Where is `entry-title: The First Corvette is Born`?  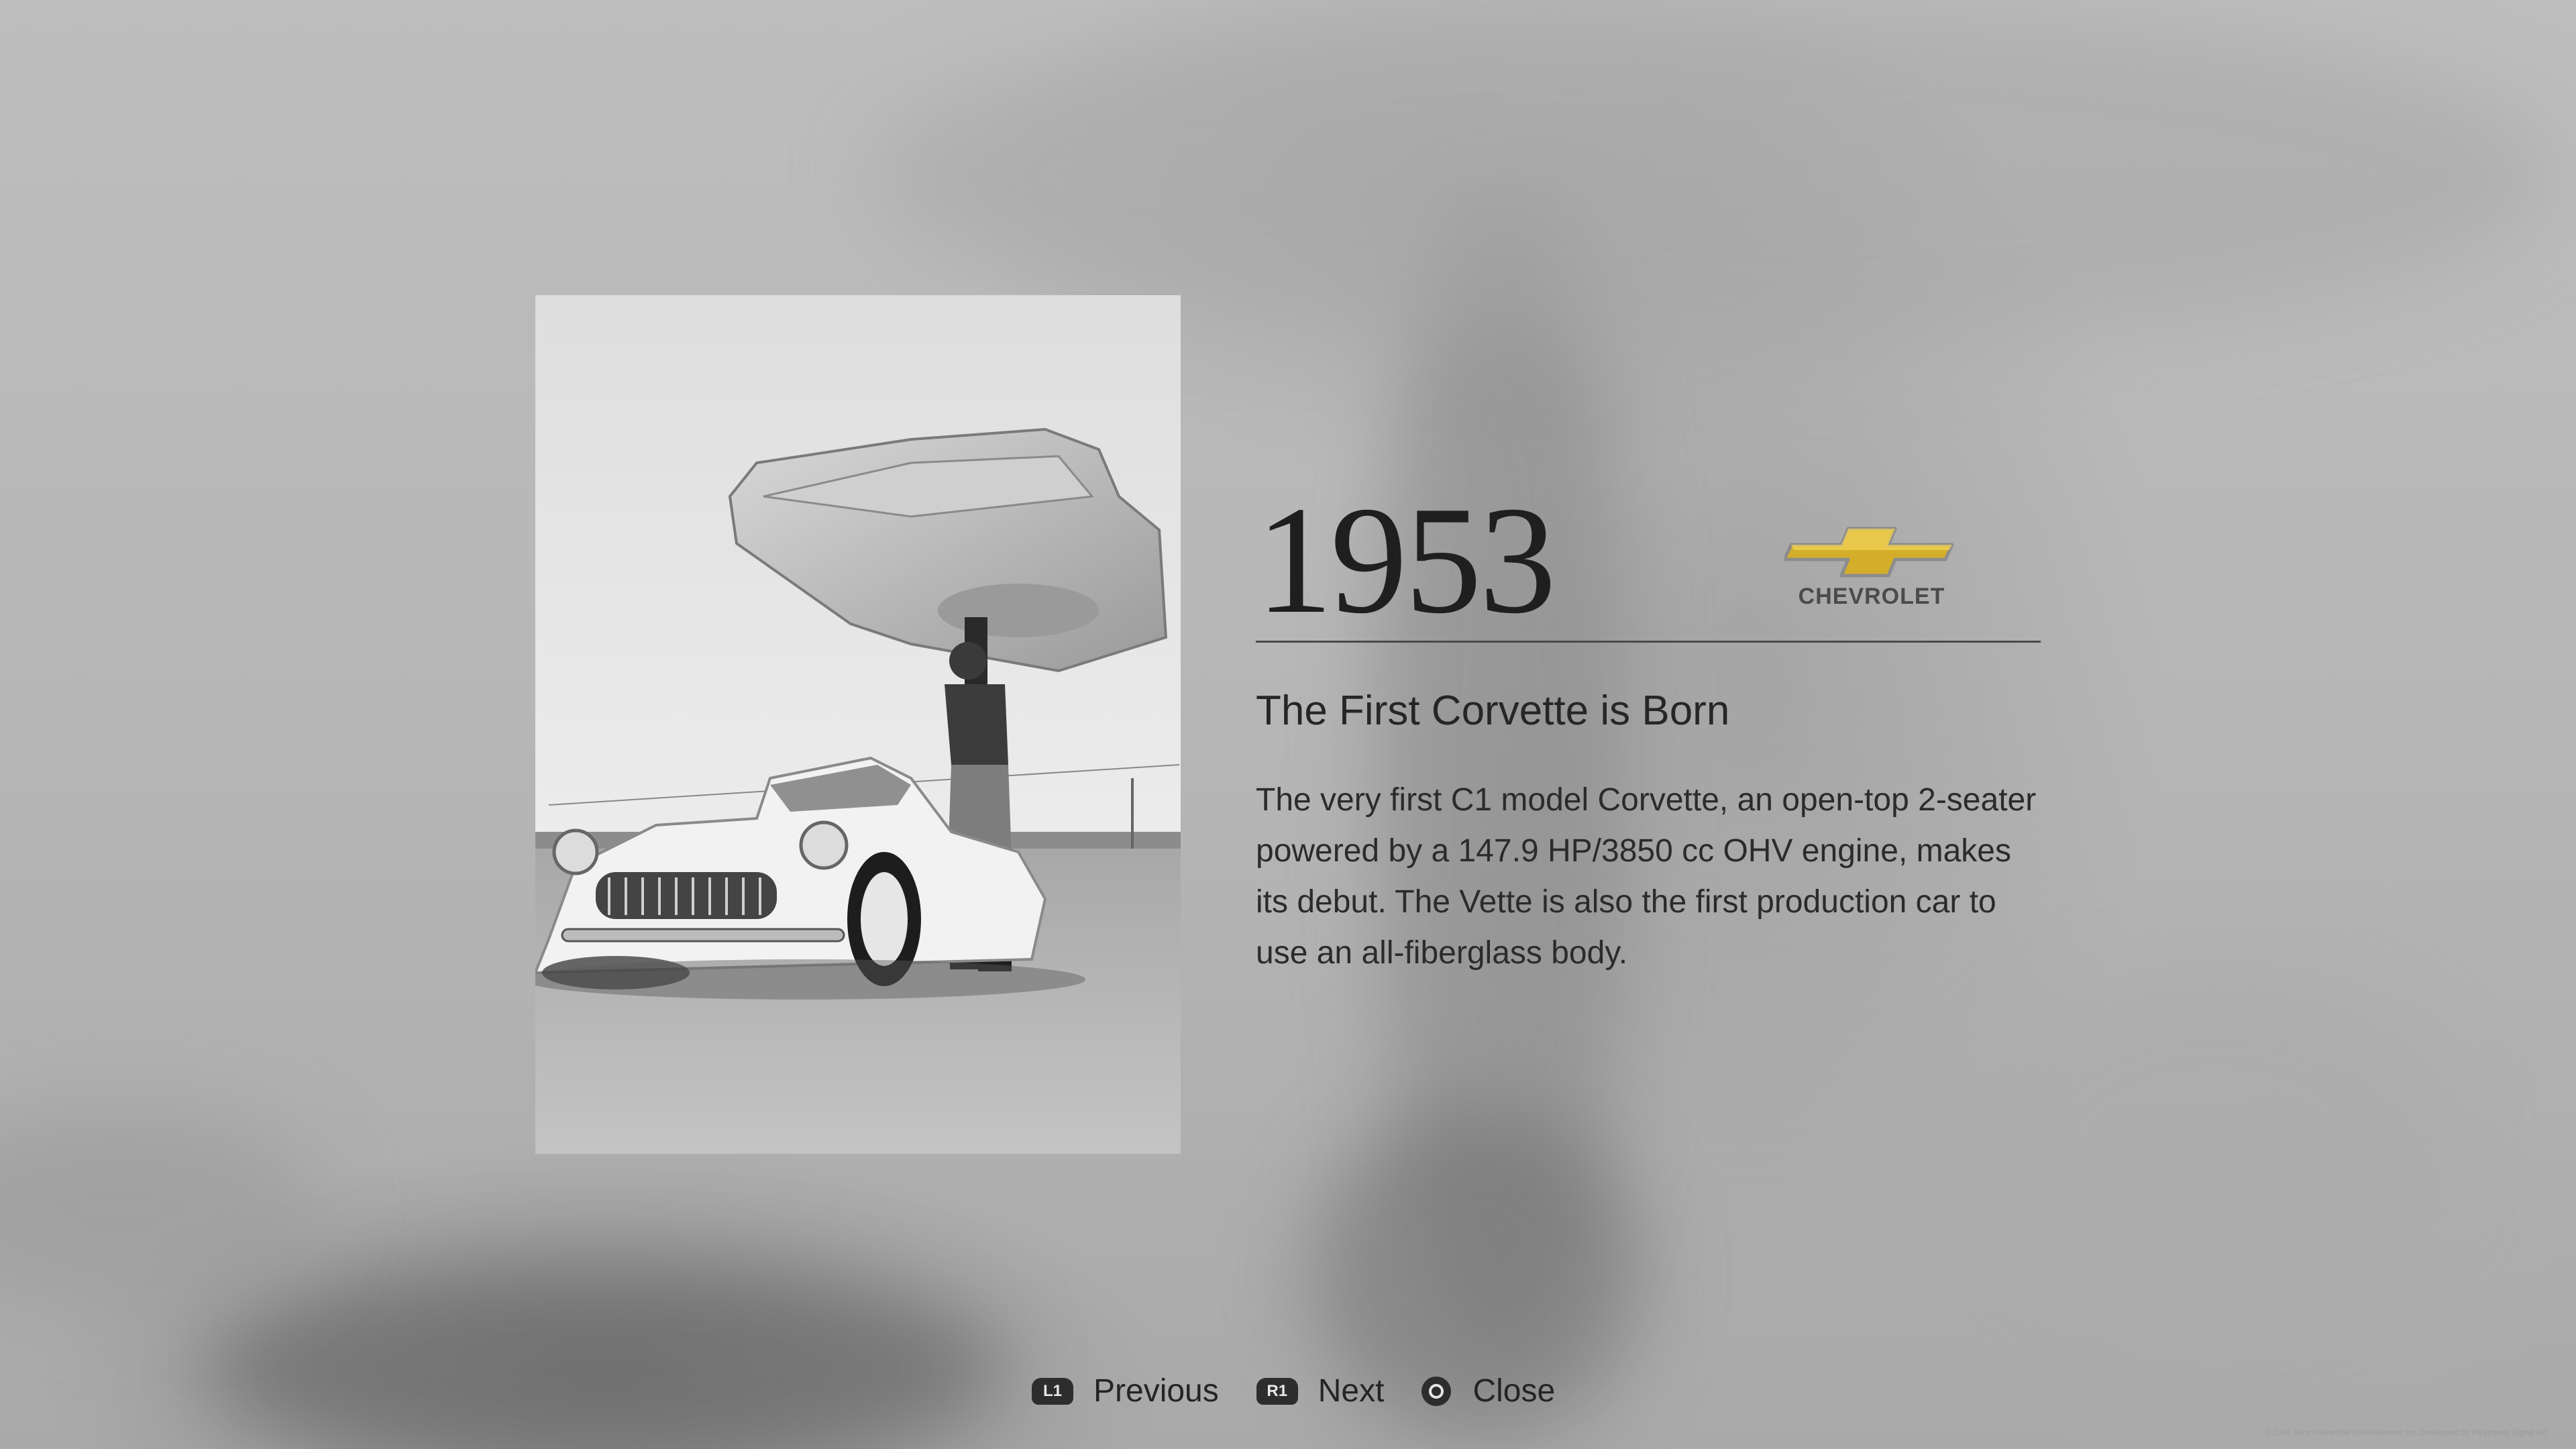
entry-title: The First Corvette is Born is located at coordinates (1493, 711).